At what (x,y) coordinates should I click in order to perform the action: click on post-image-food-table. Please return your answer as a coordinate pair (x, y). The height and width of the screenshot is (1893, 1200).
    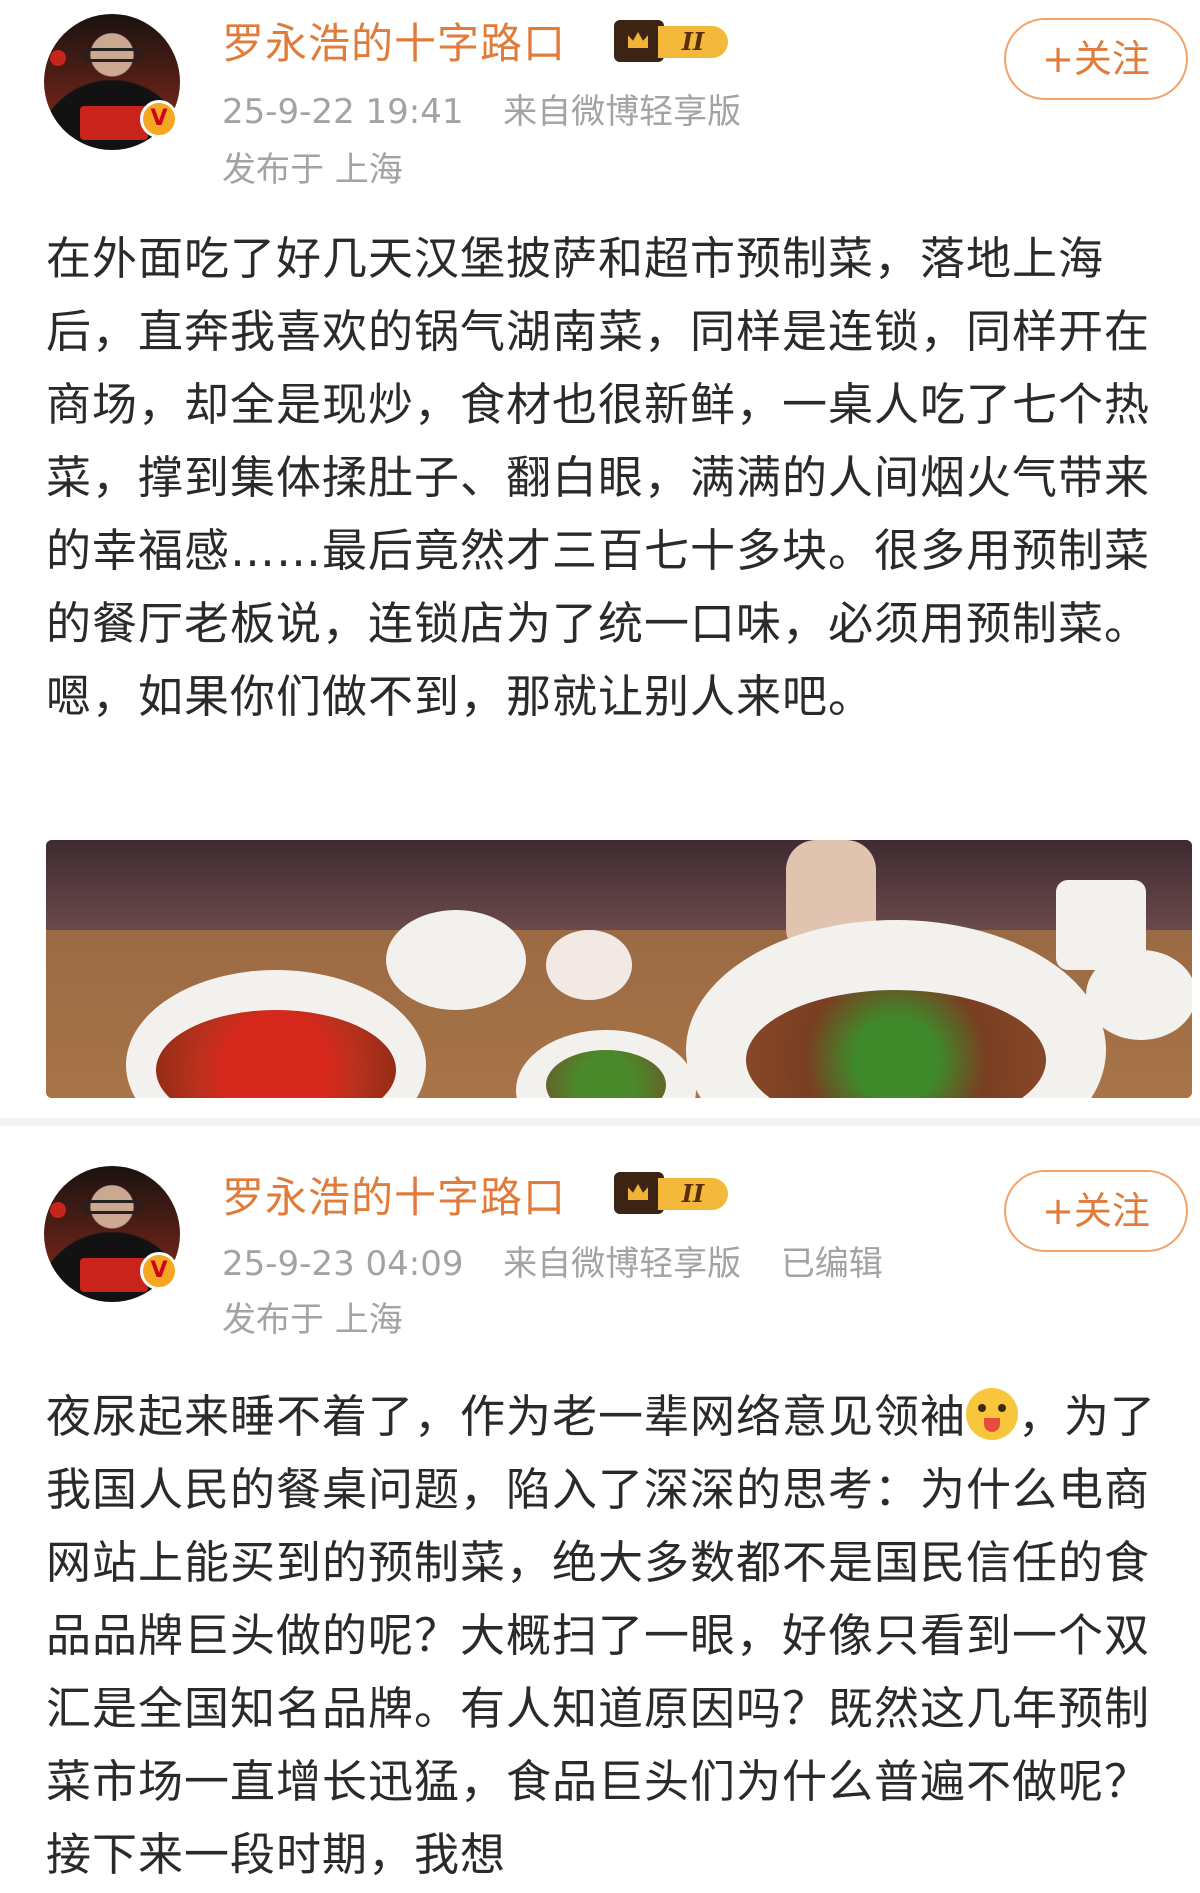
    Looking at the image, I should click on (619, 969).